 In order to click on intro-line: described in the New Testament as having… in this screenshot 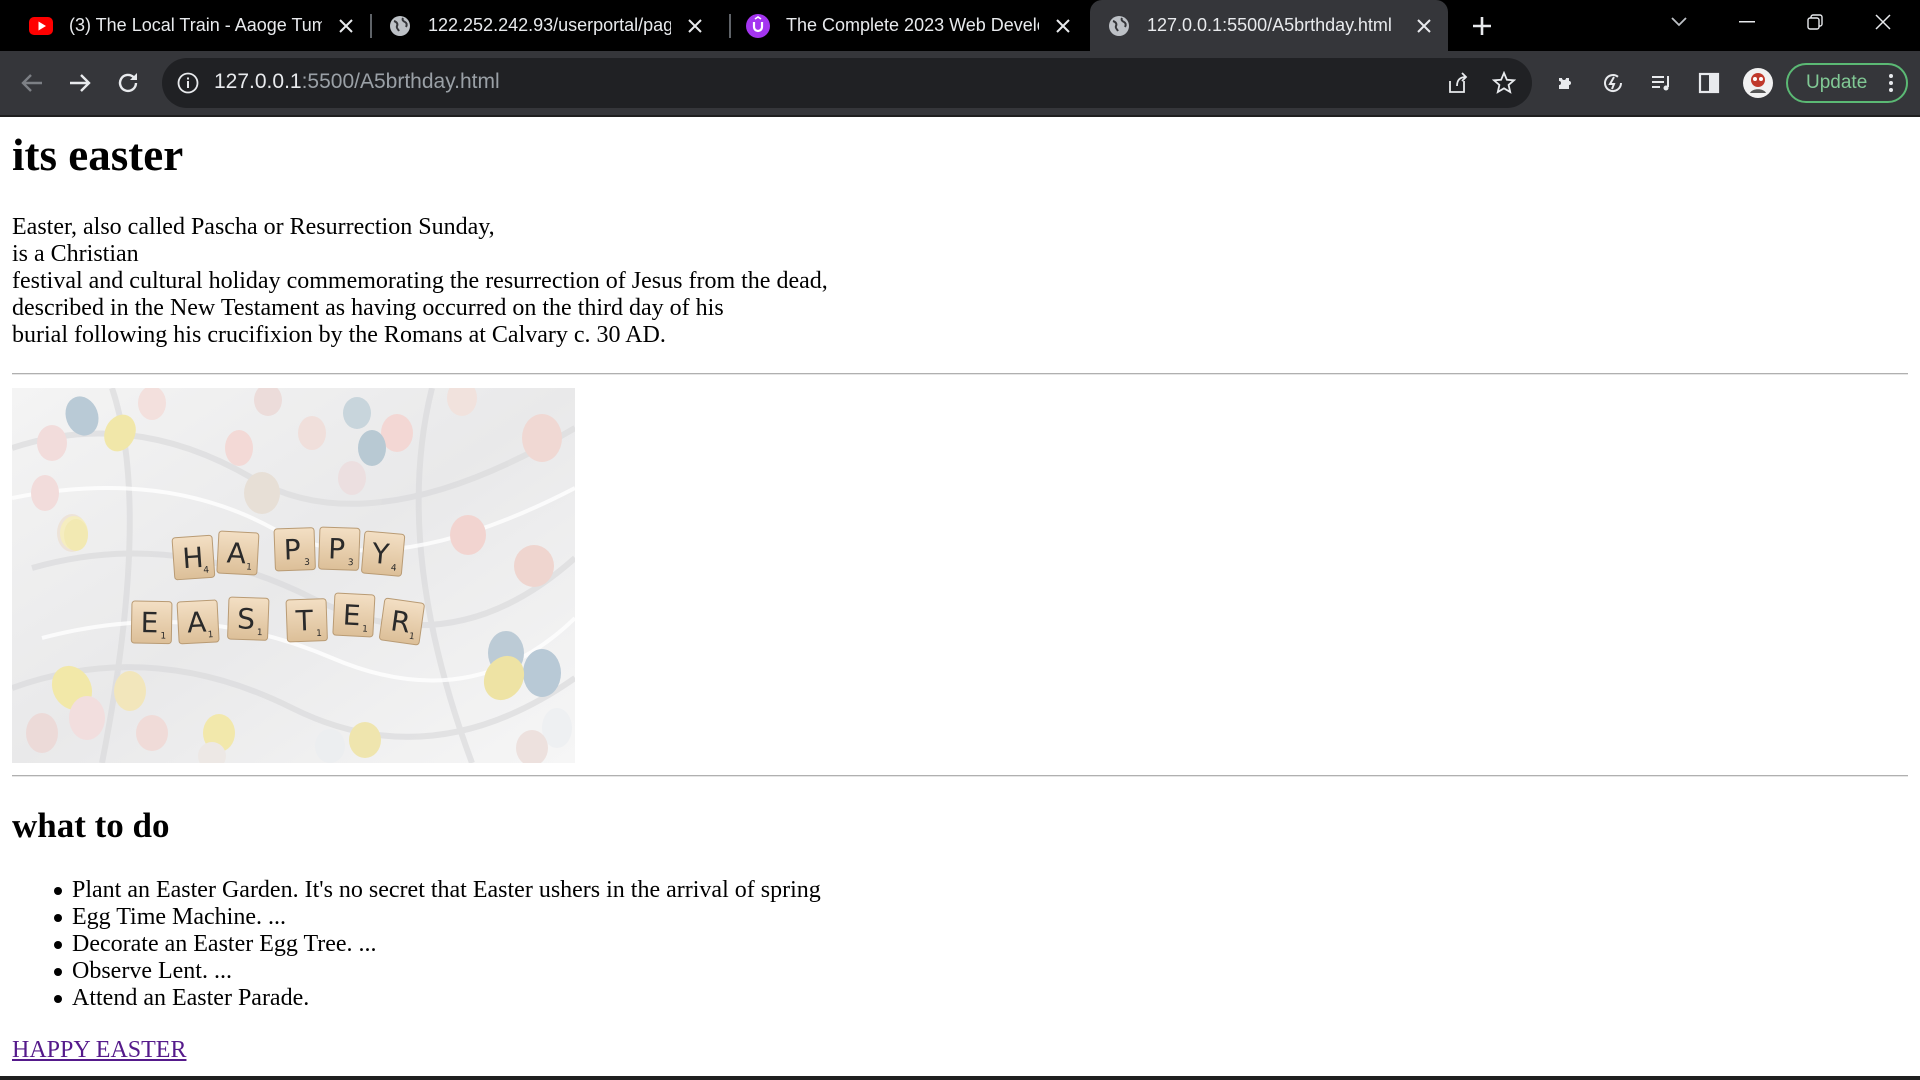, I will do `click(368, 308)`.